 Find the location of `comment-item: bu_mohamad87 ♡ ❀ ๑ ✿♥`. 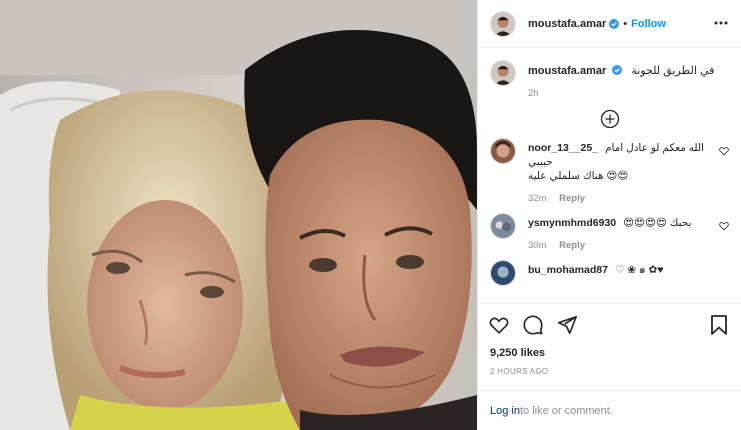

comment-item: bu_mohamad87 ♡ ❀ ๑ ✿♥ is located at coordinates (609, 273).